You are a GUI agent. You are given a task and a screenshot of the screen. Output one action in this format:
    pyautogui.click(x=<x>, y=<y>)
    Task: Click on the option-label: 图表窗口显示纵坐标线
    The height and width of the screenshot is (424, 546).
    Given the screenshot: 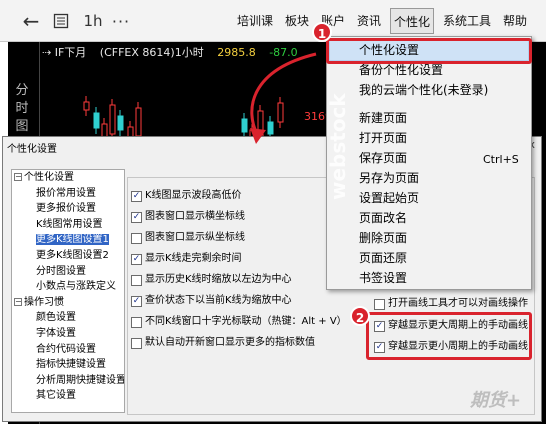 What is the action you would take?
    pyautogui.click(x=195, y=237)
    